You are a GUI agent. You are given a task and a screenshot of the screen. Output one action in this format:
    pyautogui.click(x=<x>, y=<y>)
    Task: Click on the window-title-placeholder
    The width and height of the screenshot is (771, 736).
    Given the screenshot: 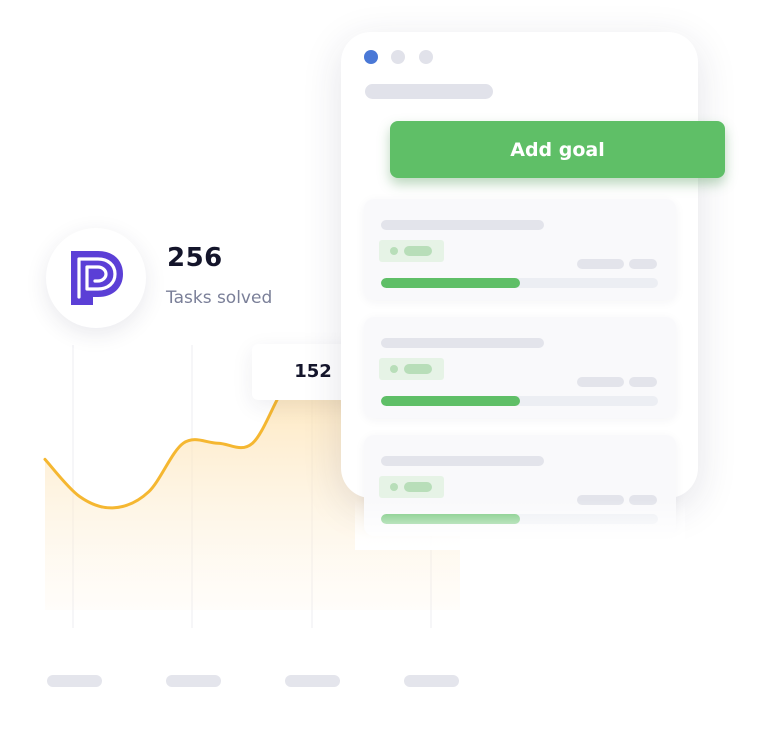 What is the action you would take?
    pyautogui.click(x=429, y=91)
    